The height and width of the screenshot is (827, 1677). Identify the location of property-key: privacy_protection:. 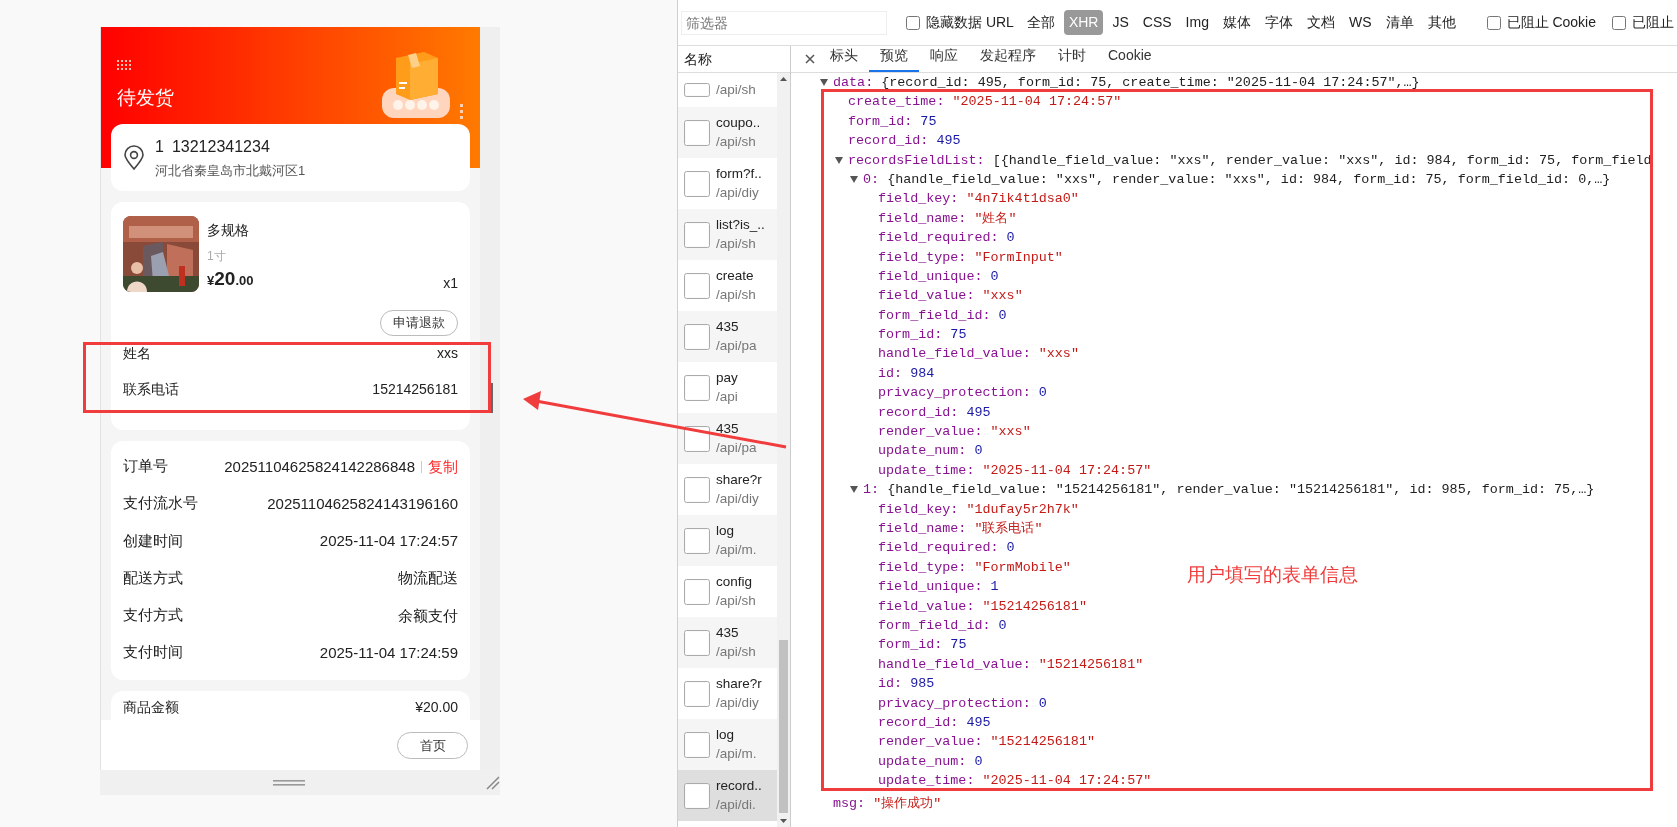
(954, 393).